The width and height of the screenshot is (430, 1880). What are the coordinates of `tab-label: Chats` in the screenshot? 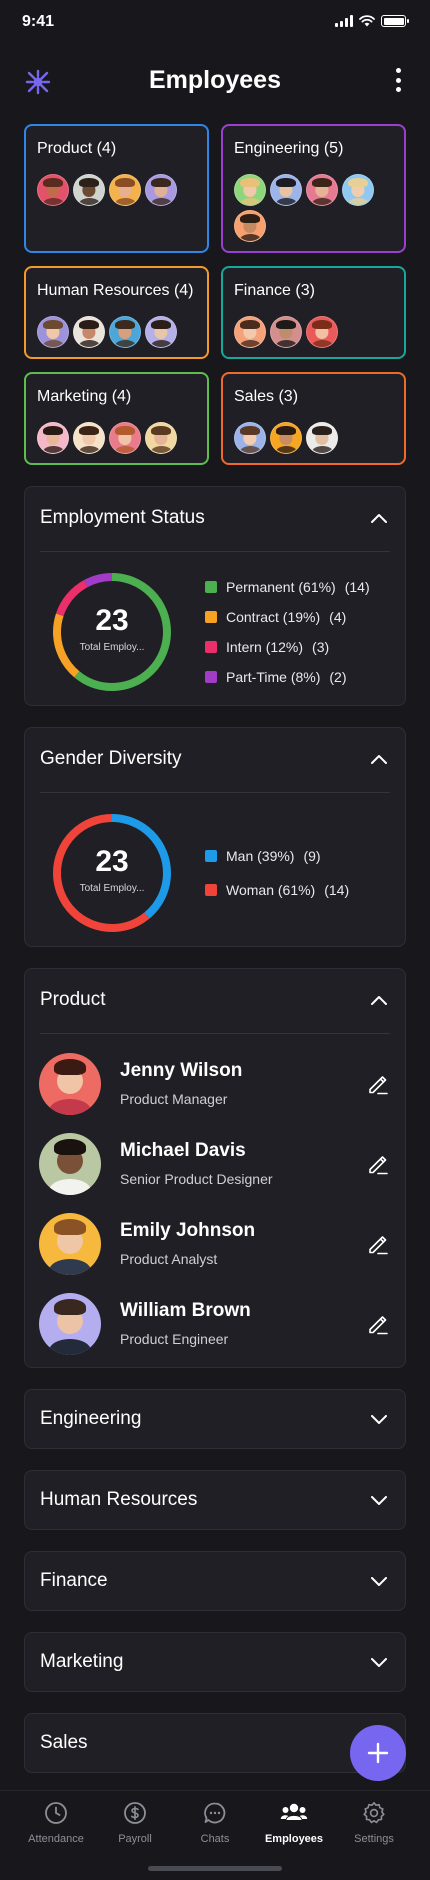 It's located at (215, 1839).